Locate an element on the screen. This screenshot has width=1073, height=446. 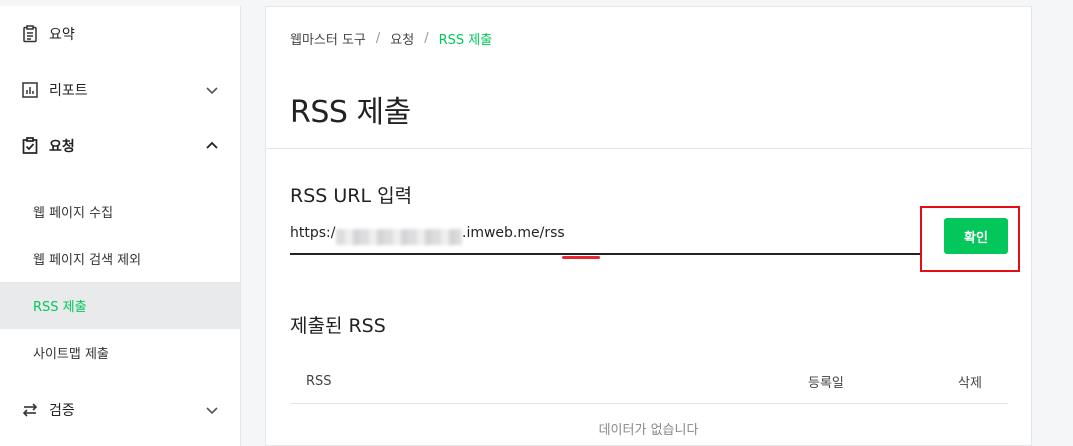
redacted-domain is located at coordinates (399, 237).